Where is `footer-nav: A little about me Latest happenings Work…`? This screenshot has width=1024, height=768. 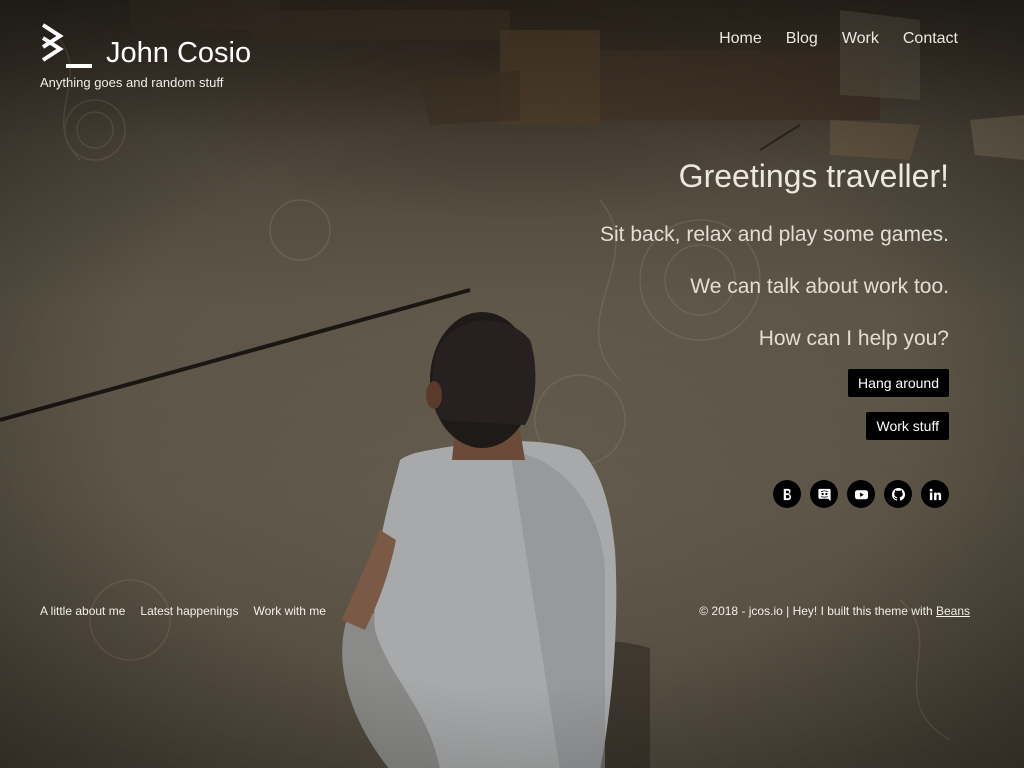
footer-nav: A little about me Latest happenings Work… is located at coordinates (183, 611).